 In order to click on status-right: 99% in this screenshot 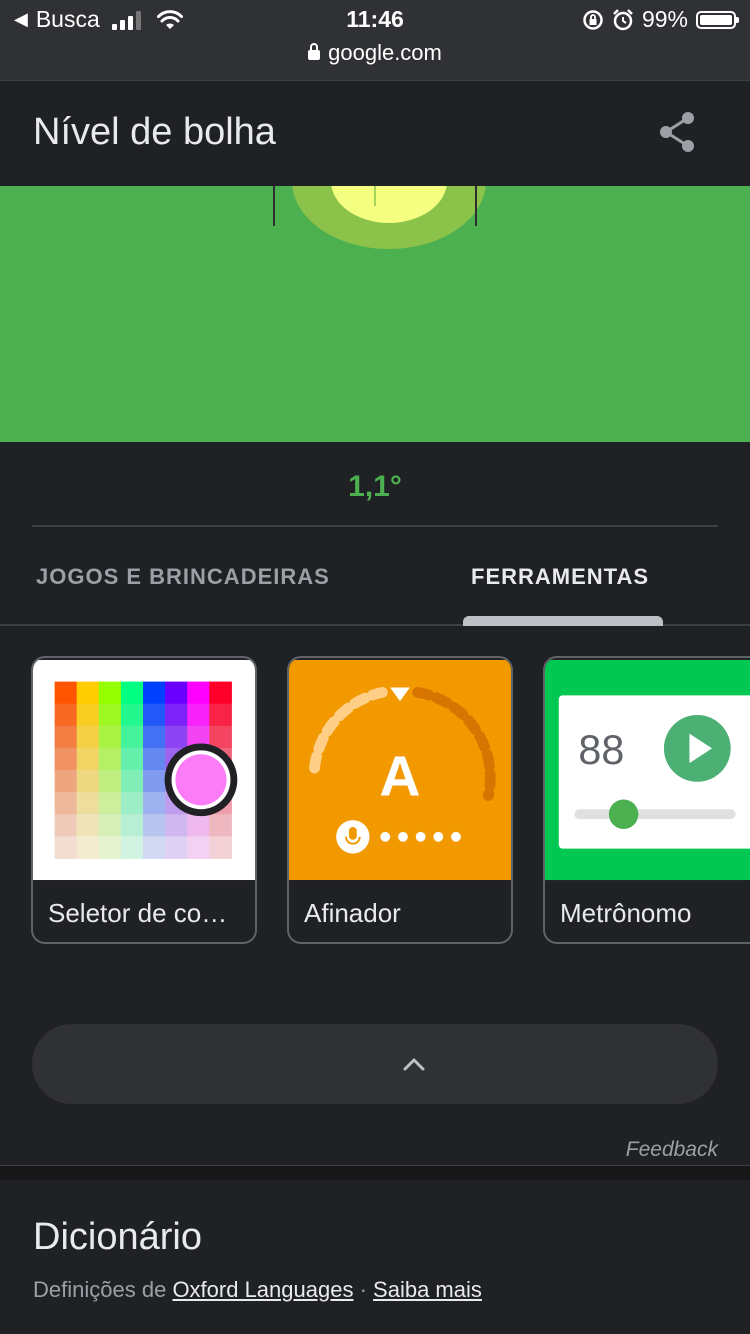, I will do `click(660, 19)`.